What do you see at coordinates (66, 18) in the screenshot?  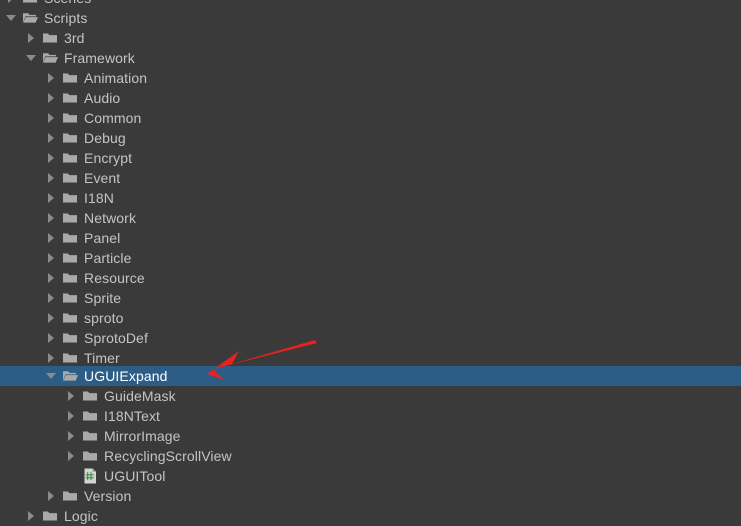 I see `tree-row-label: Scripts` at bounding box center [66, 18].